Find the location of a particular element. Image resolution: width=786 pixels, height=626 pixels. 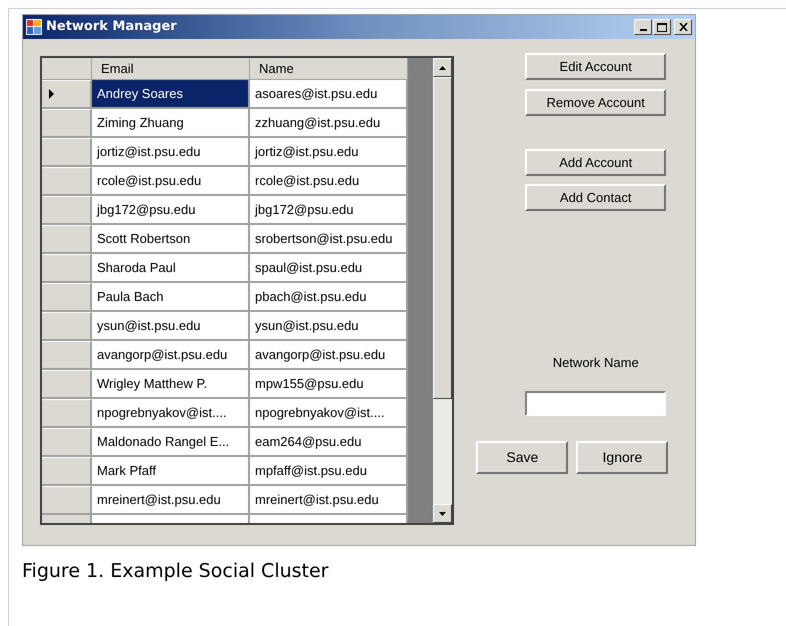

minimize-button is located at coordinates (643, 27).